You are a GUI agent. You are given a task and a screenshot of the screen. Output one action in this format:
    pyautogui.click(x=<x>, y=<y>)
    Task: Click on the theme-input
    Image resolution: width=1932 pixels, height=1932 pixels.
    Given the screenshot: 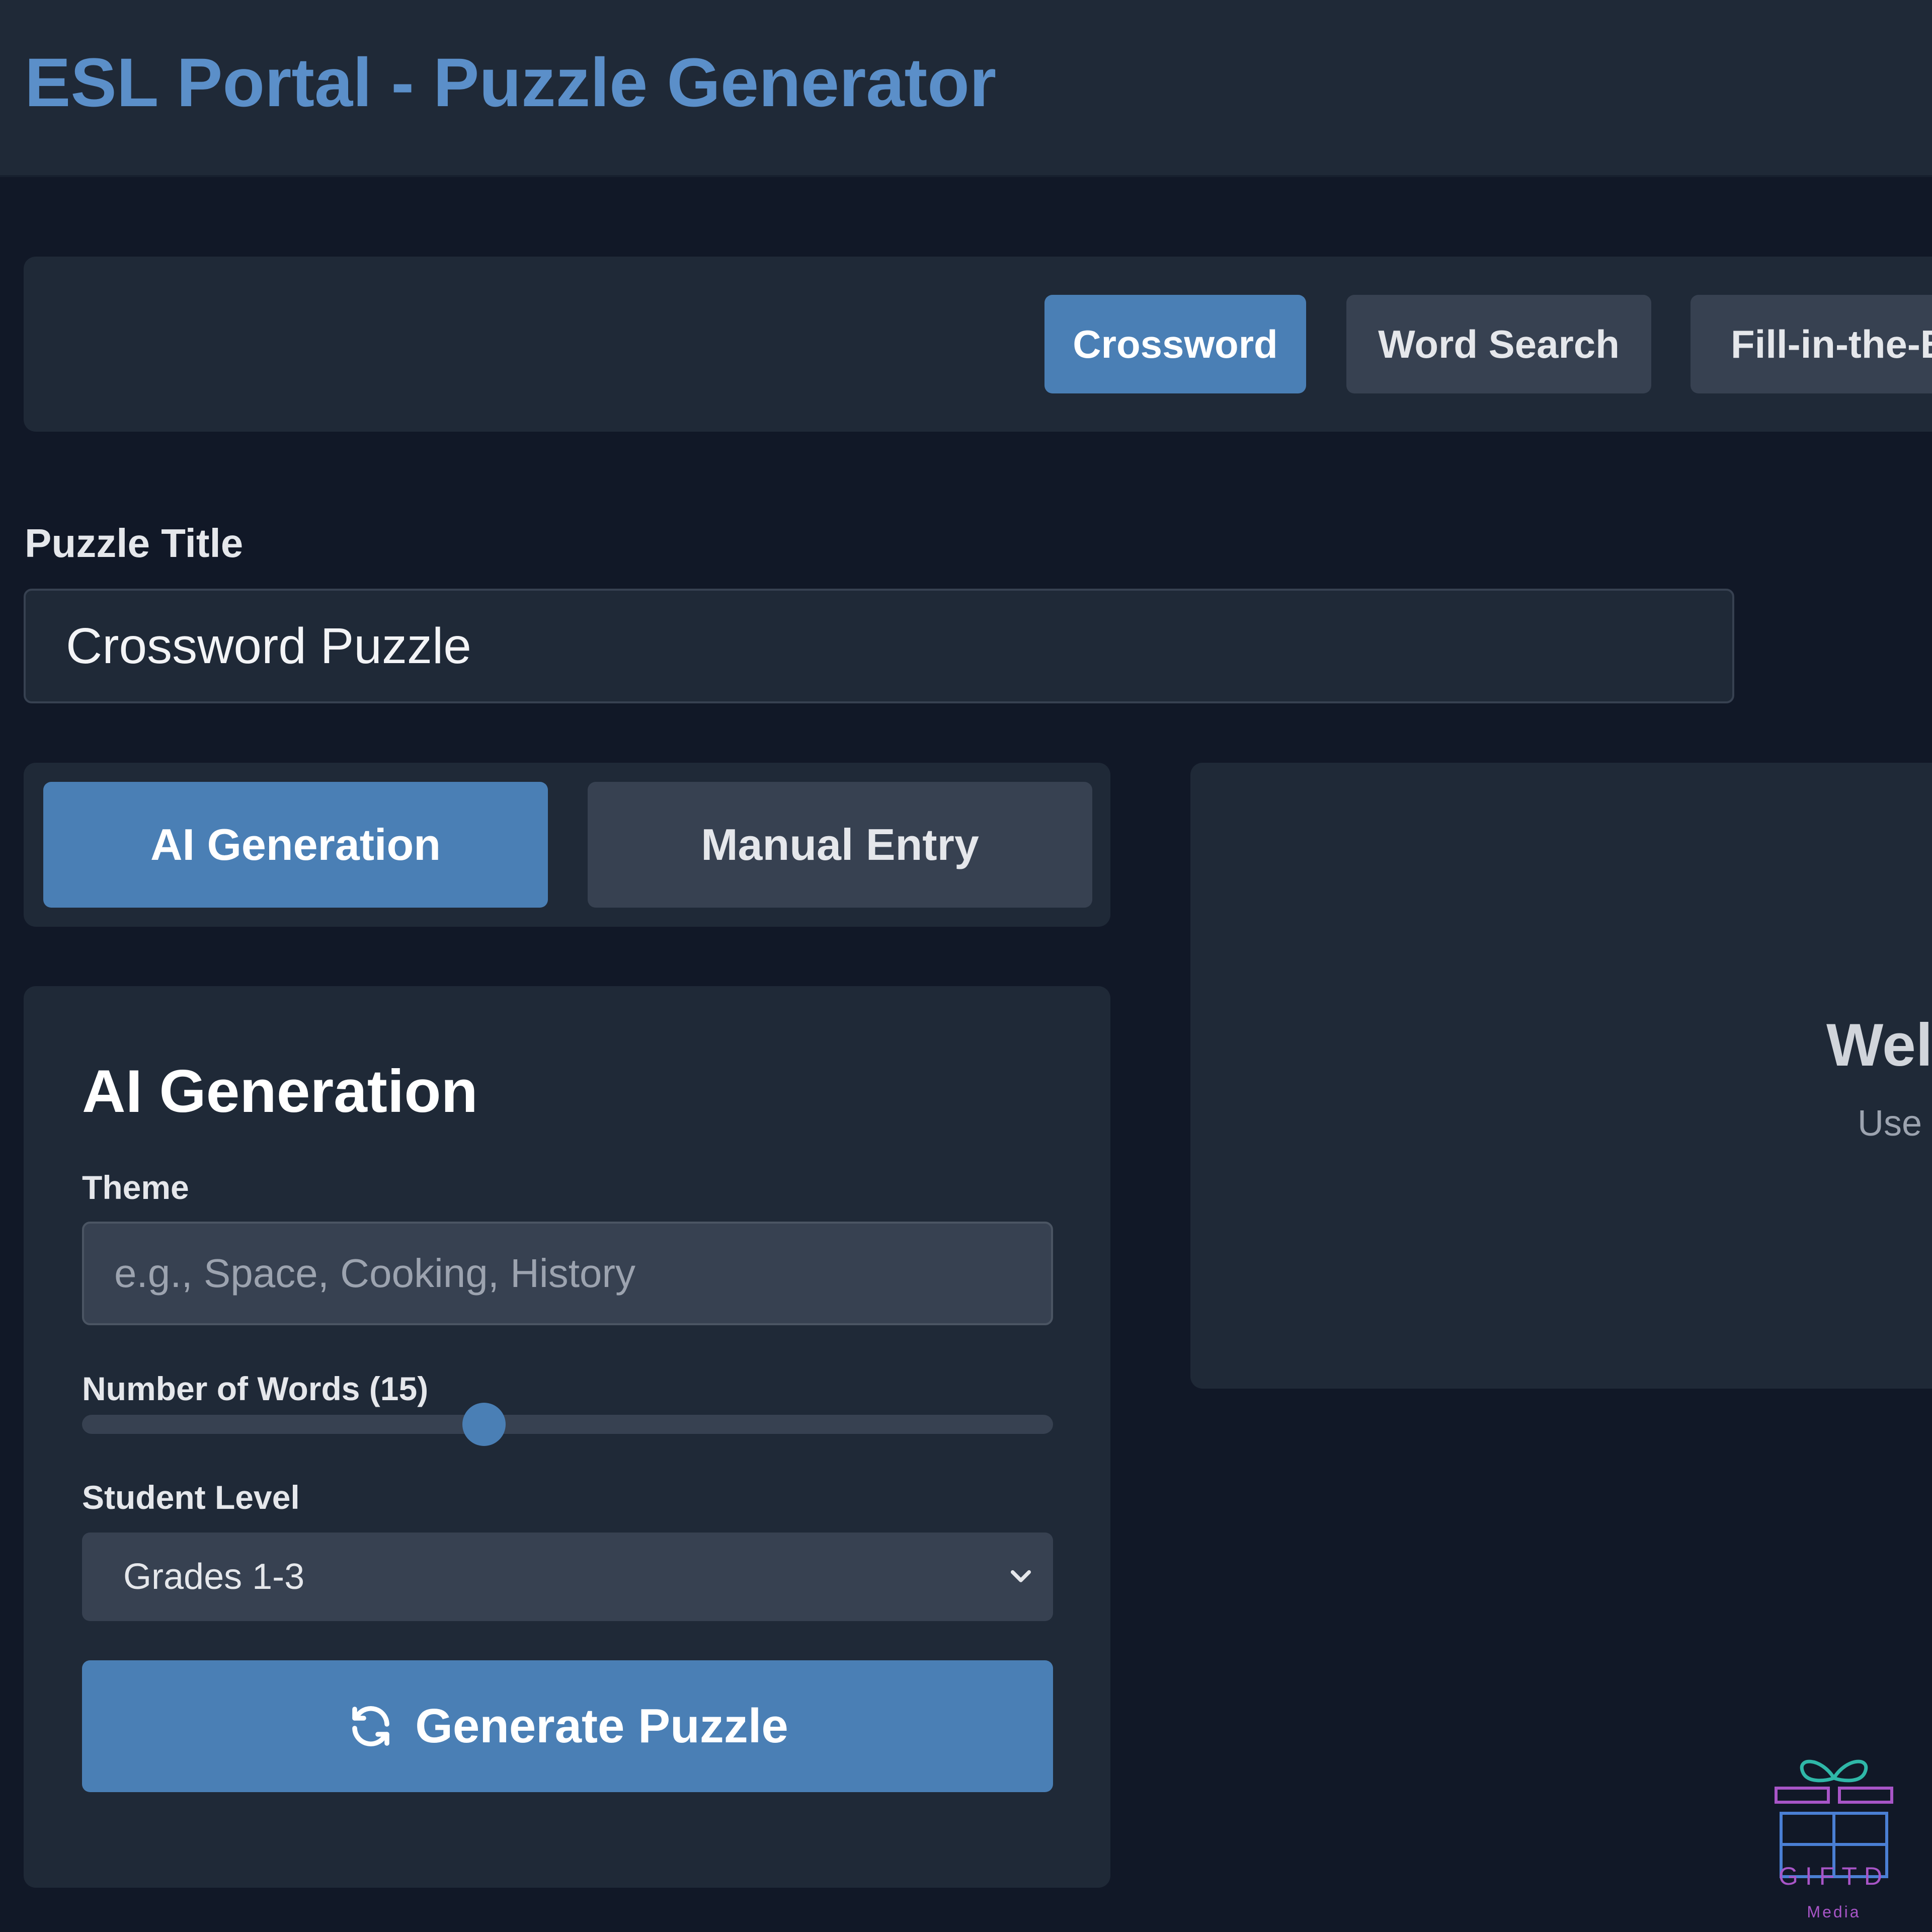 What is the action you would take?
    pyautogui.click(x=568, y=1273)
    